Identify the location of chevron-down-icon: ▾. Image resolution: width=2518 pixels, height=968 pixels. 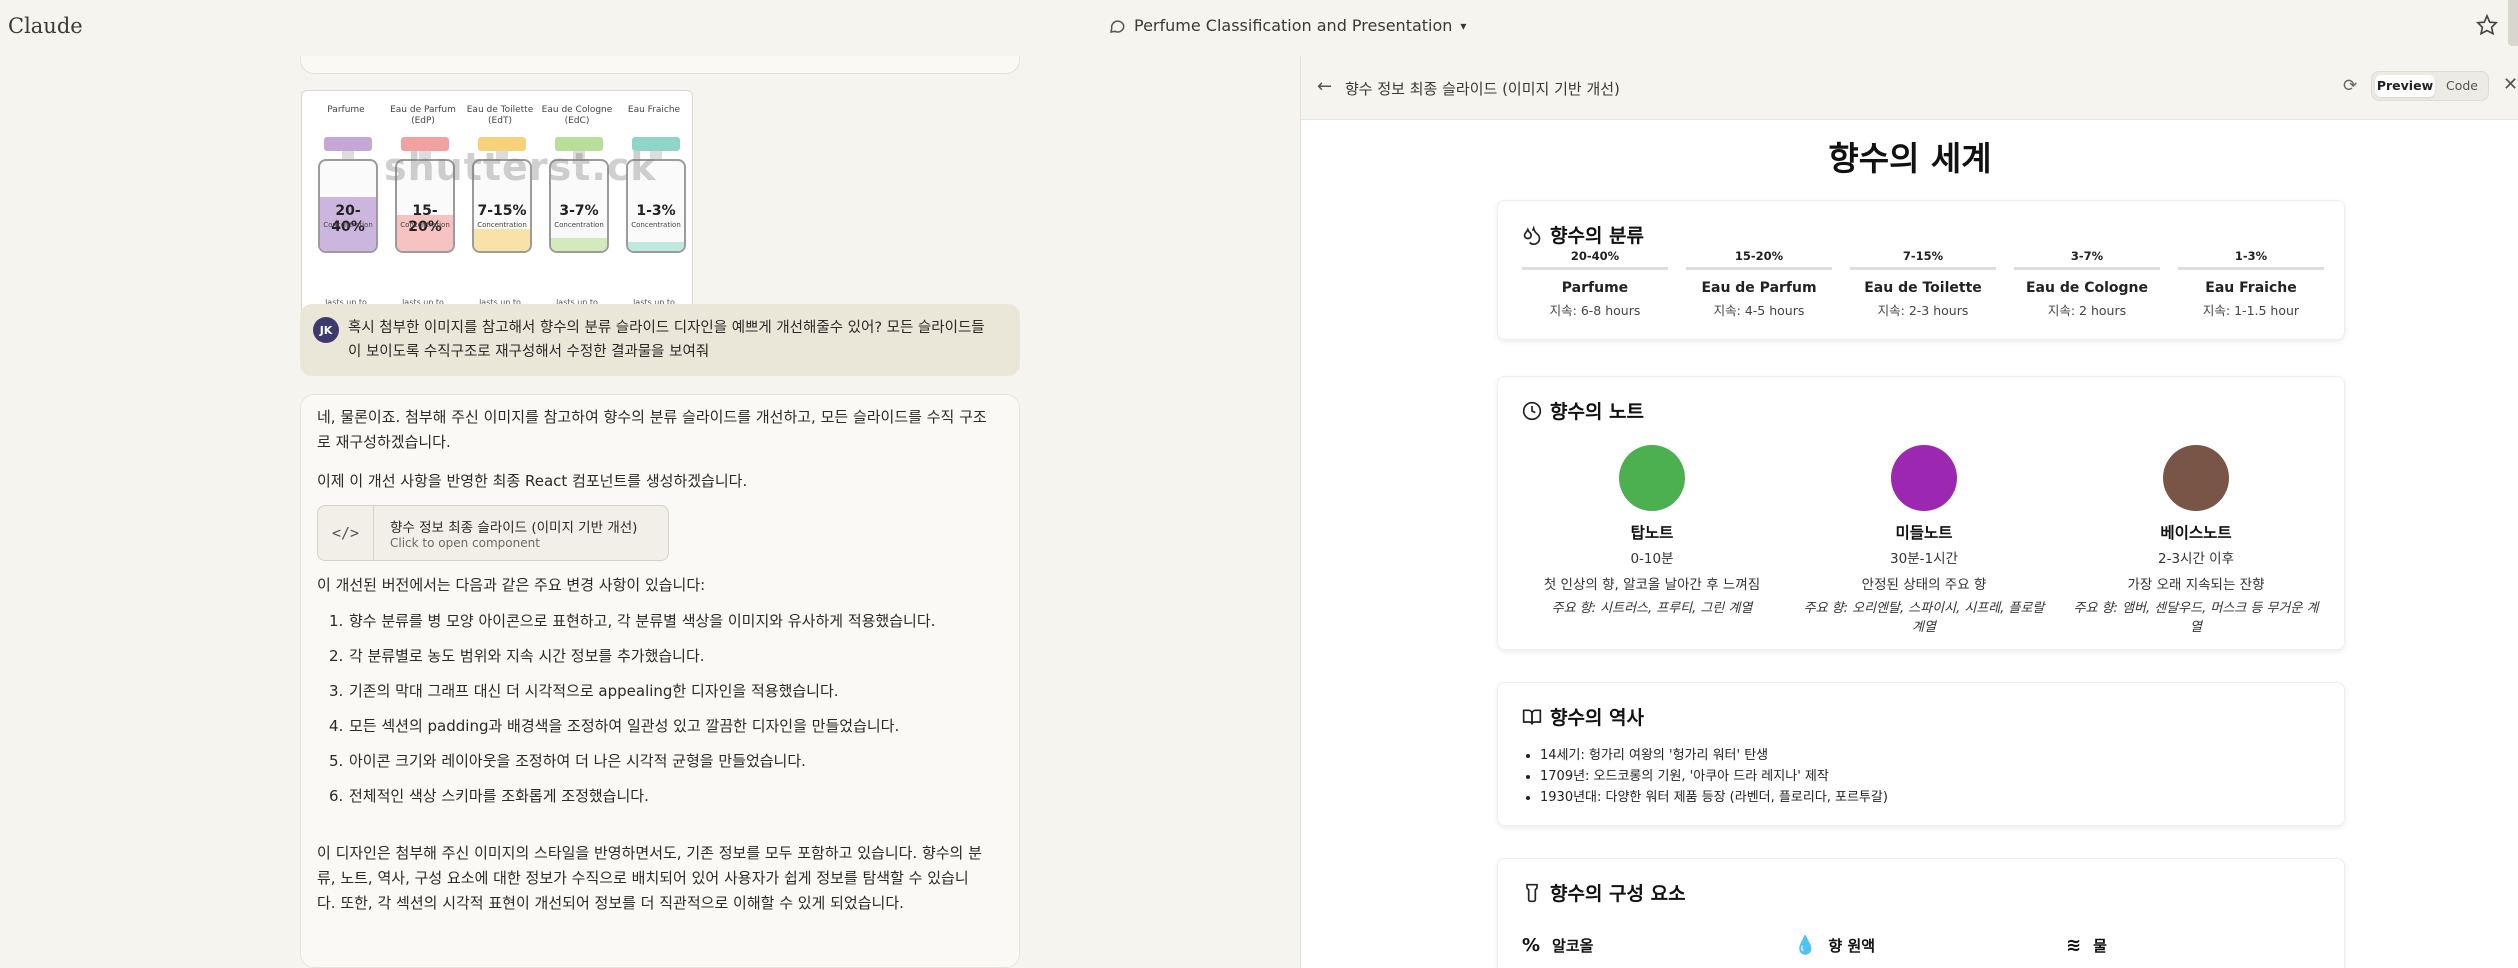
(1463, 25).